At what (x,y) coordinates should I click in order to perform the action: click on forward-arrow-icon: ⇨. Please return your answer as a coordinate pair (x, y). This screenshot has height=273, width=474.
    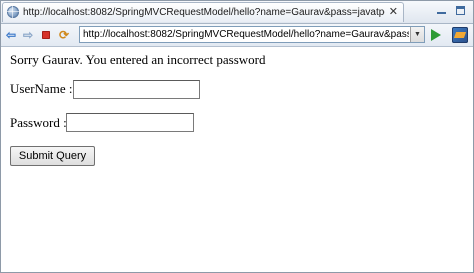
    Looking at the image, I should click on (28, 35).